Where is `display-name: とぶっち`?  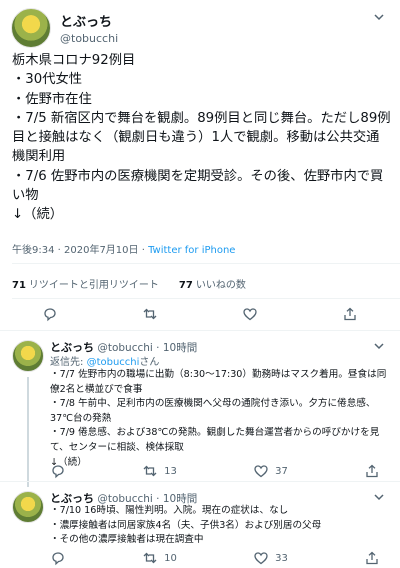 display-name: とぶっち is located at coordinates (89, 20).